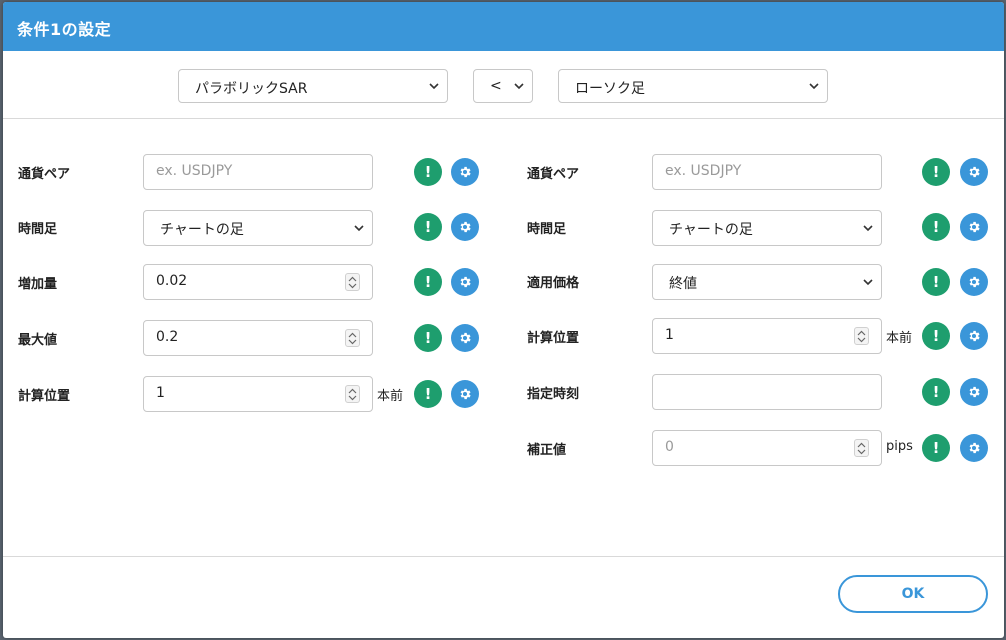 This screenshot has width=1006, height=640. I want to click on left-increment-alert-button: !, so click(428, 282).